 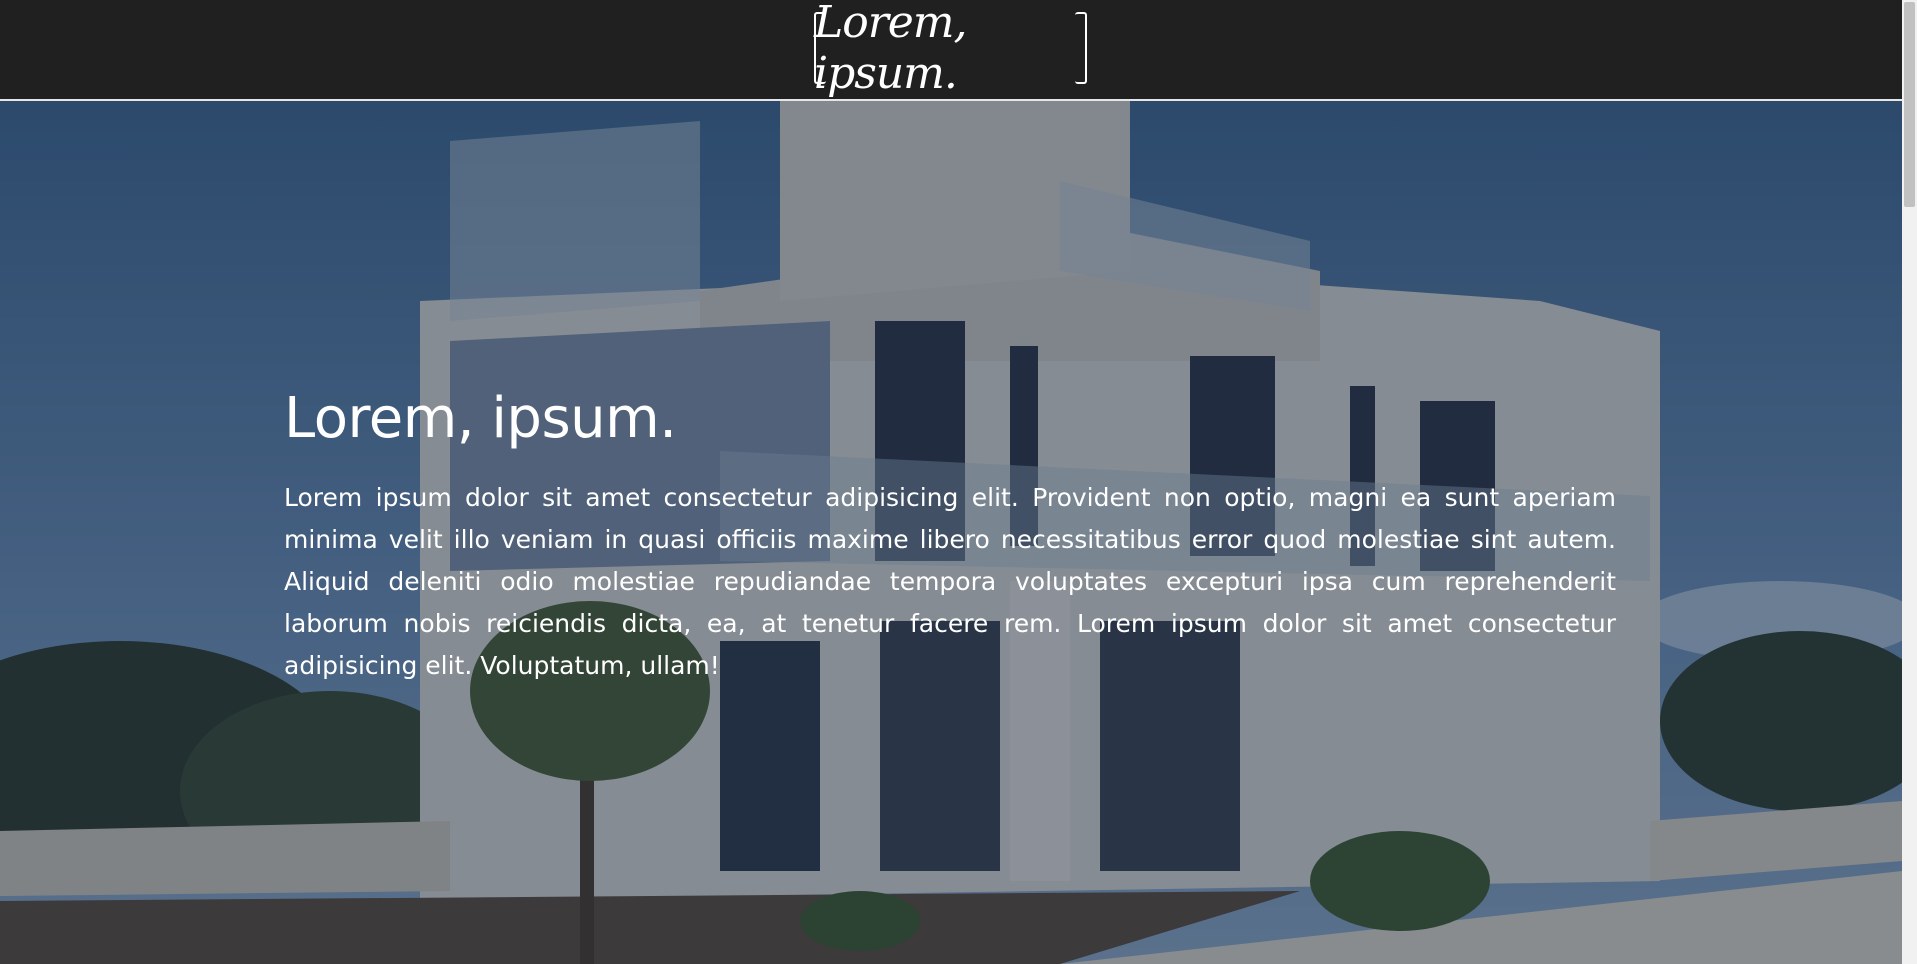 I want to click on top-navbar: Lorem, ipsum., so click(x=951, y=50).